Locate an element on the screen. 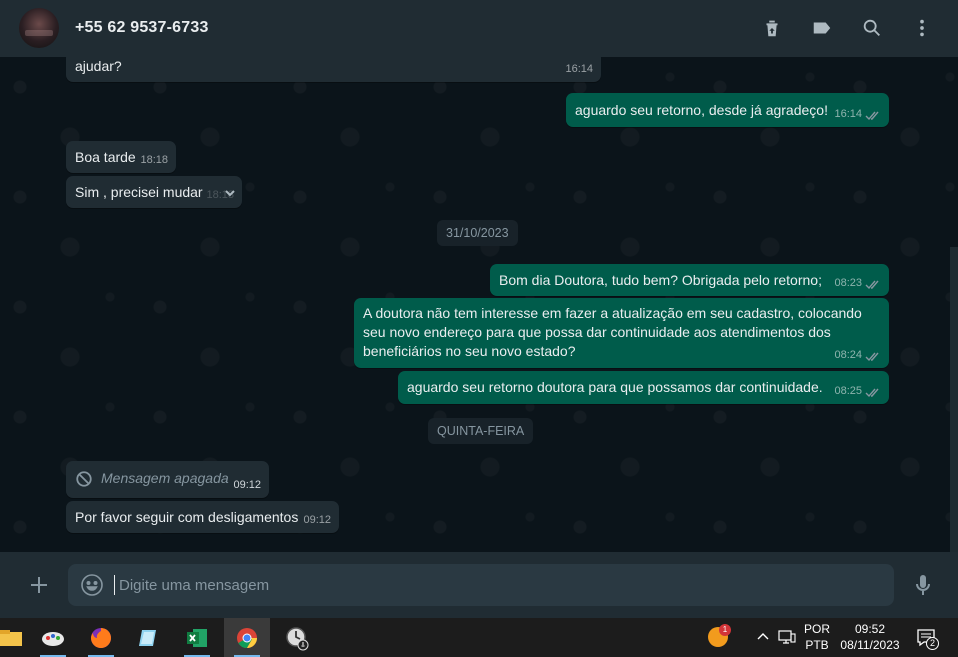  notification-count: 2 is located at coordinates (932, 643).